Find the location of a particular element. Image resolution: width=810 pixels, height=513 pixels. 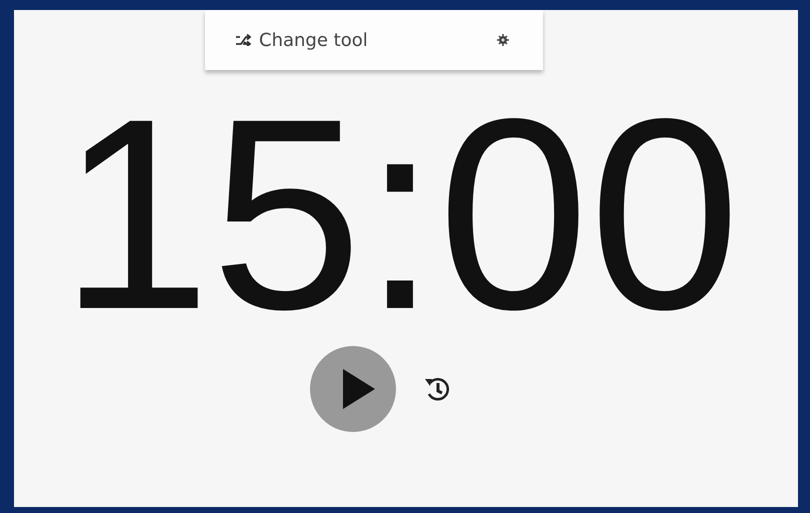

change-tool-button: Change tool is located at coordinates (301, 40).